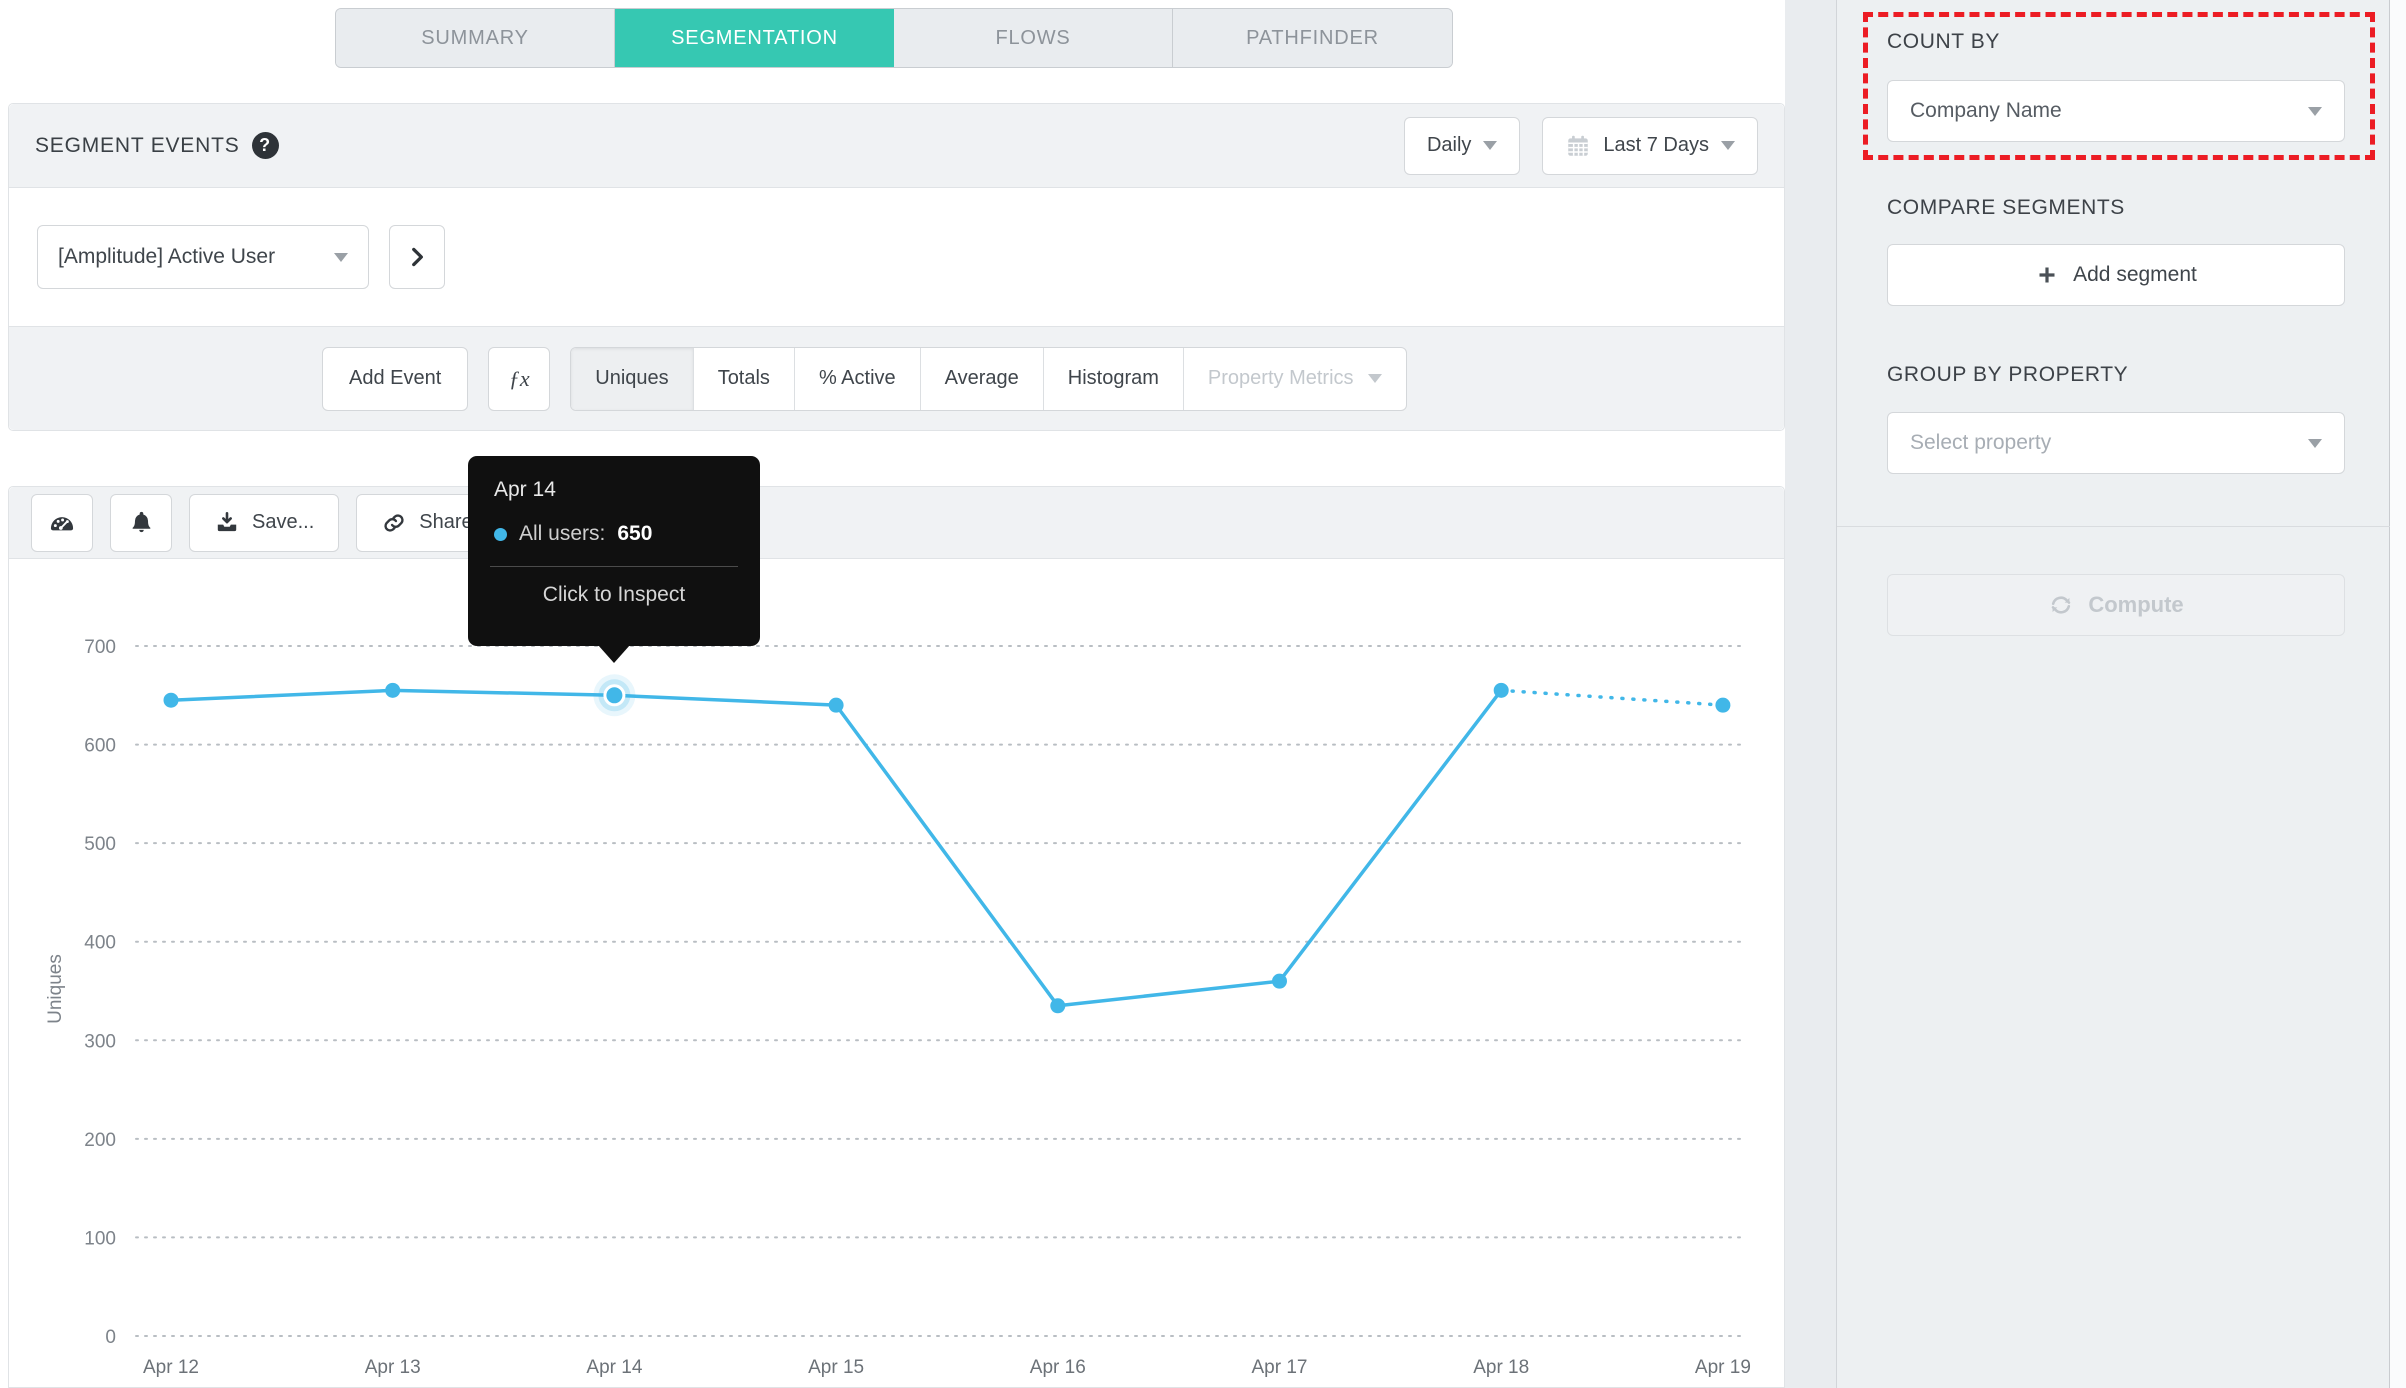 The width and height of the screenshot is (2406, 1388). What do you see at coordinates (519, 378) in the screenshot?
I see `formula-button: ƒx` at bounding box center [519, 378].